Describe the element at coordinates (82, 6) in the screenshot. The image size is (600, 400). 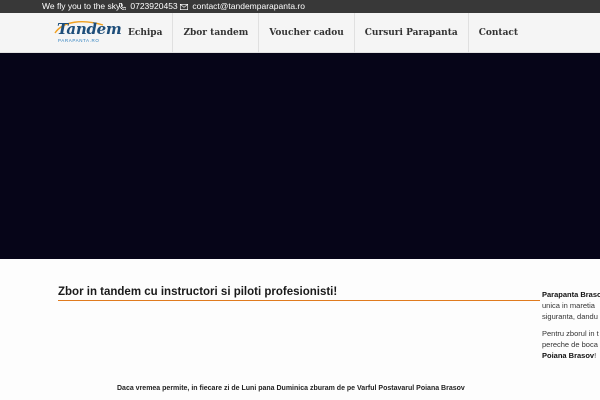
I see `tagline: We fly you to the sky!` at that location.